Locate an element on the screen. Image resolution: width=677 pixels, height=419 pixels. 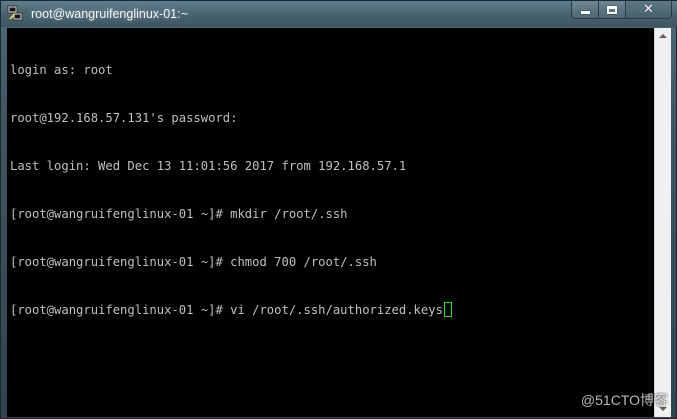
minimize-button is located at coordinates (585, 10).